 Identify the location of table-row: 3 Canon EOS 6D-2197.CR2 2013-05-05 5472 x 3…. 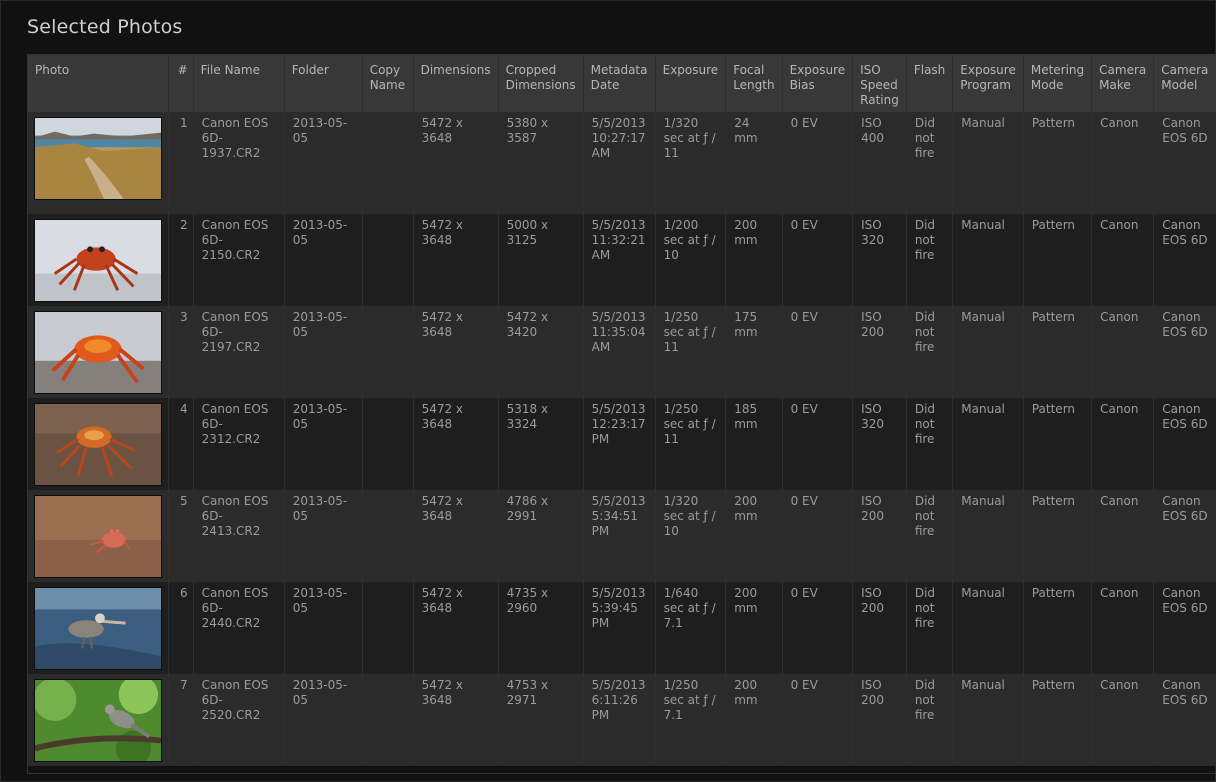
(622, 352).